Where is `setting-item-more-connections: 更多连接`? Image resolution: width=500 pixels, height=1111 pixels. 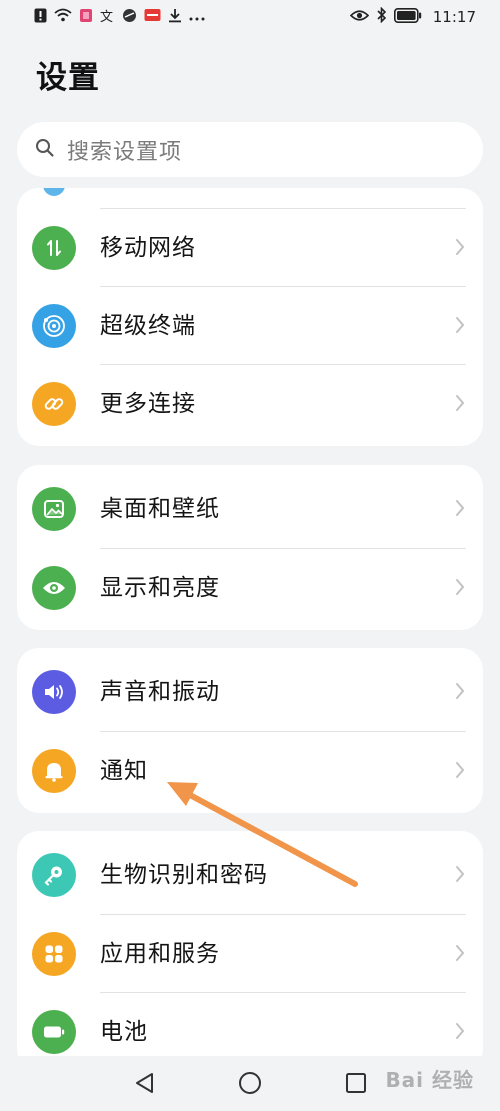 setting-item-more-connections: 更多连接 is located at coordinates (250, 404).